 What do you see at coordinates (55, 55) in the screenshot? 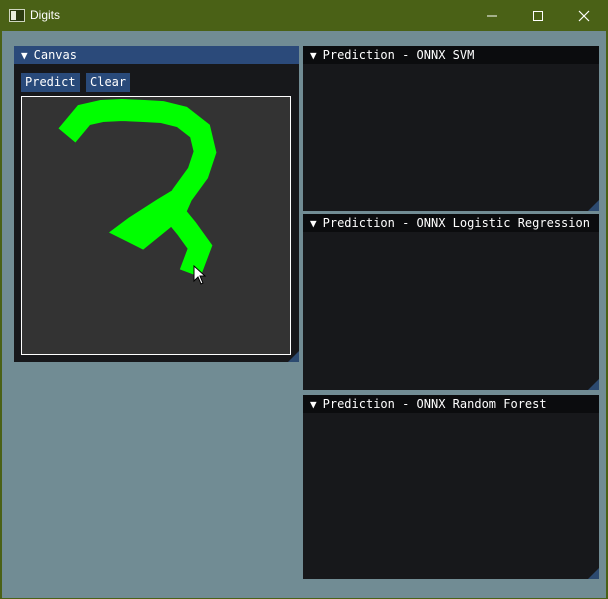
I see `canvas-panel-title: Canvas` at bounding box center [55, 55].